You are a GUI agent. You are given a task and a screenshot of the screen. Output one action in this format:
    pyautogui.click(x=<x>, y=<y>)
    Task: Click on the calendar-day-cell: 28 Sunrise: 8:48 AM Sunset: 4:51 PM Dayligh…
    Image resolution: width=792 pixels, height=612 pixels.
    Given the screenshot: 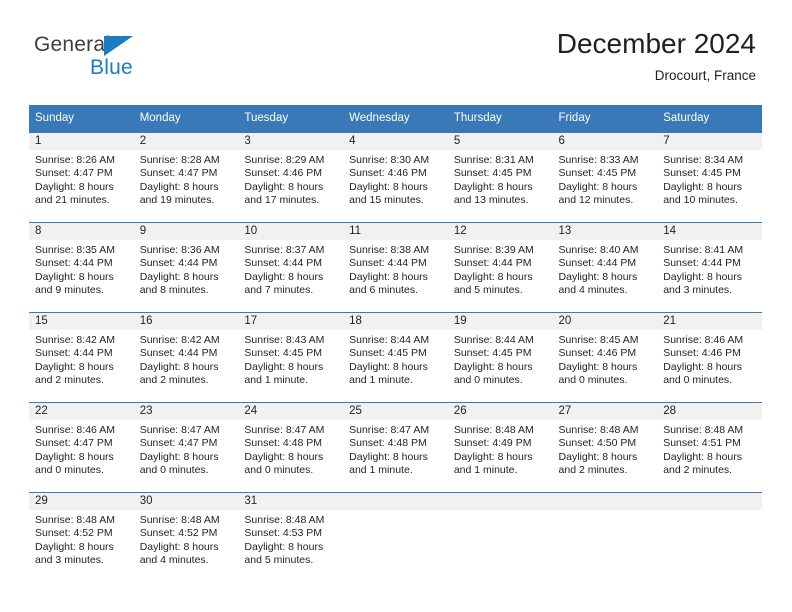 What is the action you would take?
    pyautogui.click(x=709, y=447)
    